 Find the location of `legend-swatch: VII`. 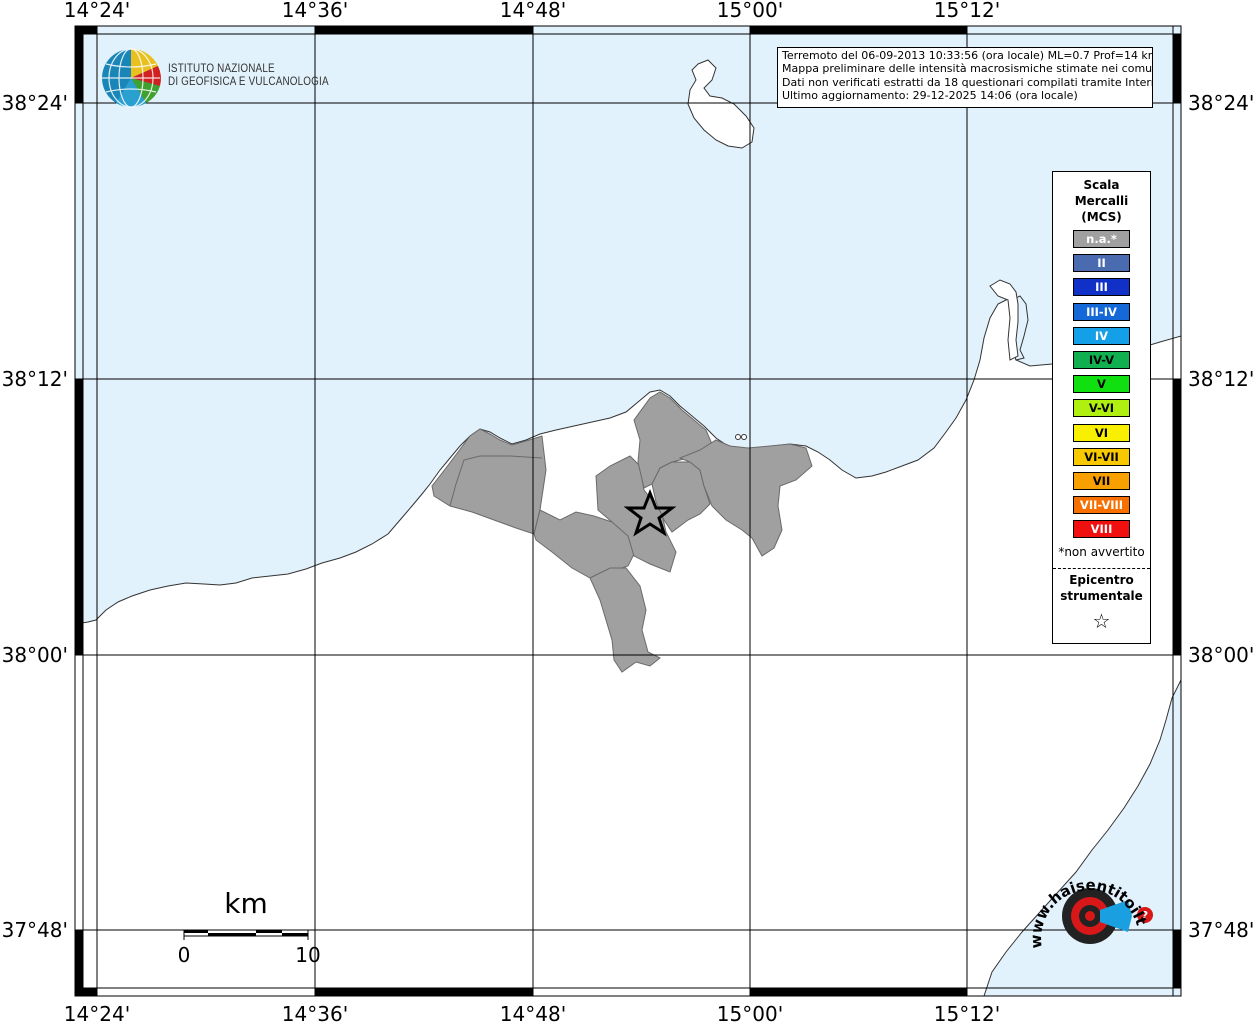

legend-swatch: VII is located at coordinates (1101, 481).